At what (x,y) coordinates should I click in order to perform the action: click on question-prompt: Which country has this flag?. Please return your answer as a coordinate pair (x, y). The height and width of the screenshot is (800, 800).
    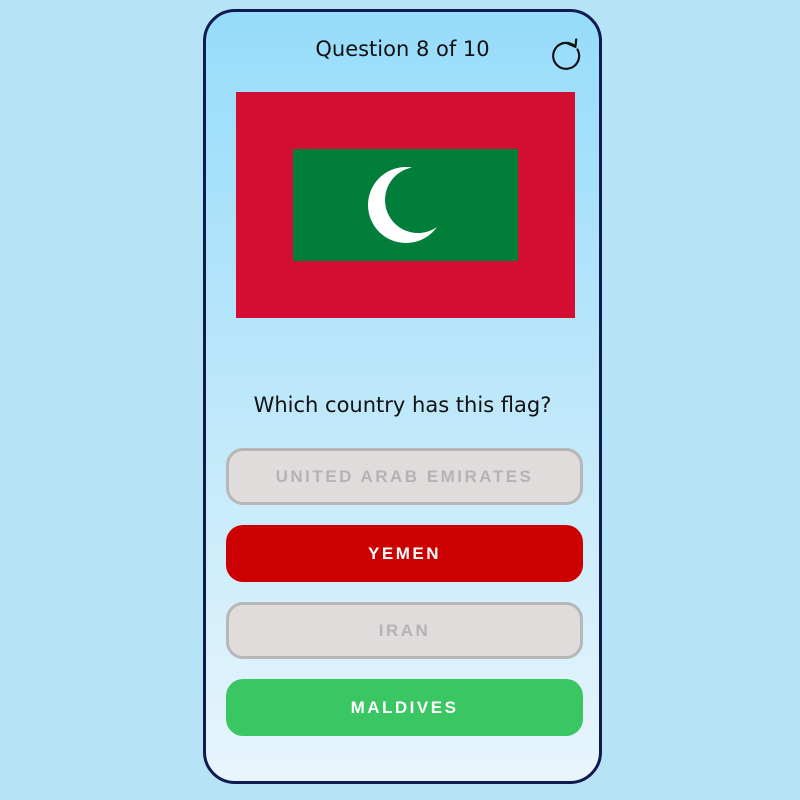
    Looking at the image, I should click on (402, 405).